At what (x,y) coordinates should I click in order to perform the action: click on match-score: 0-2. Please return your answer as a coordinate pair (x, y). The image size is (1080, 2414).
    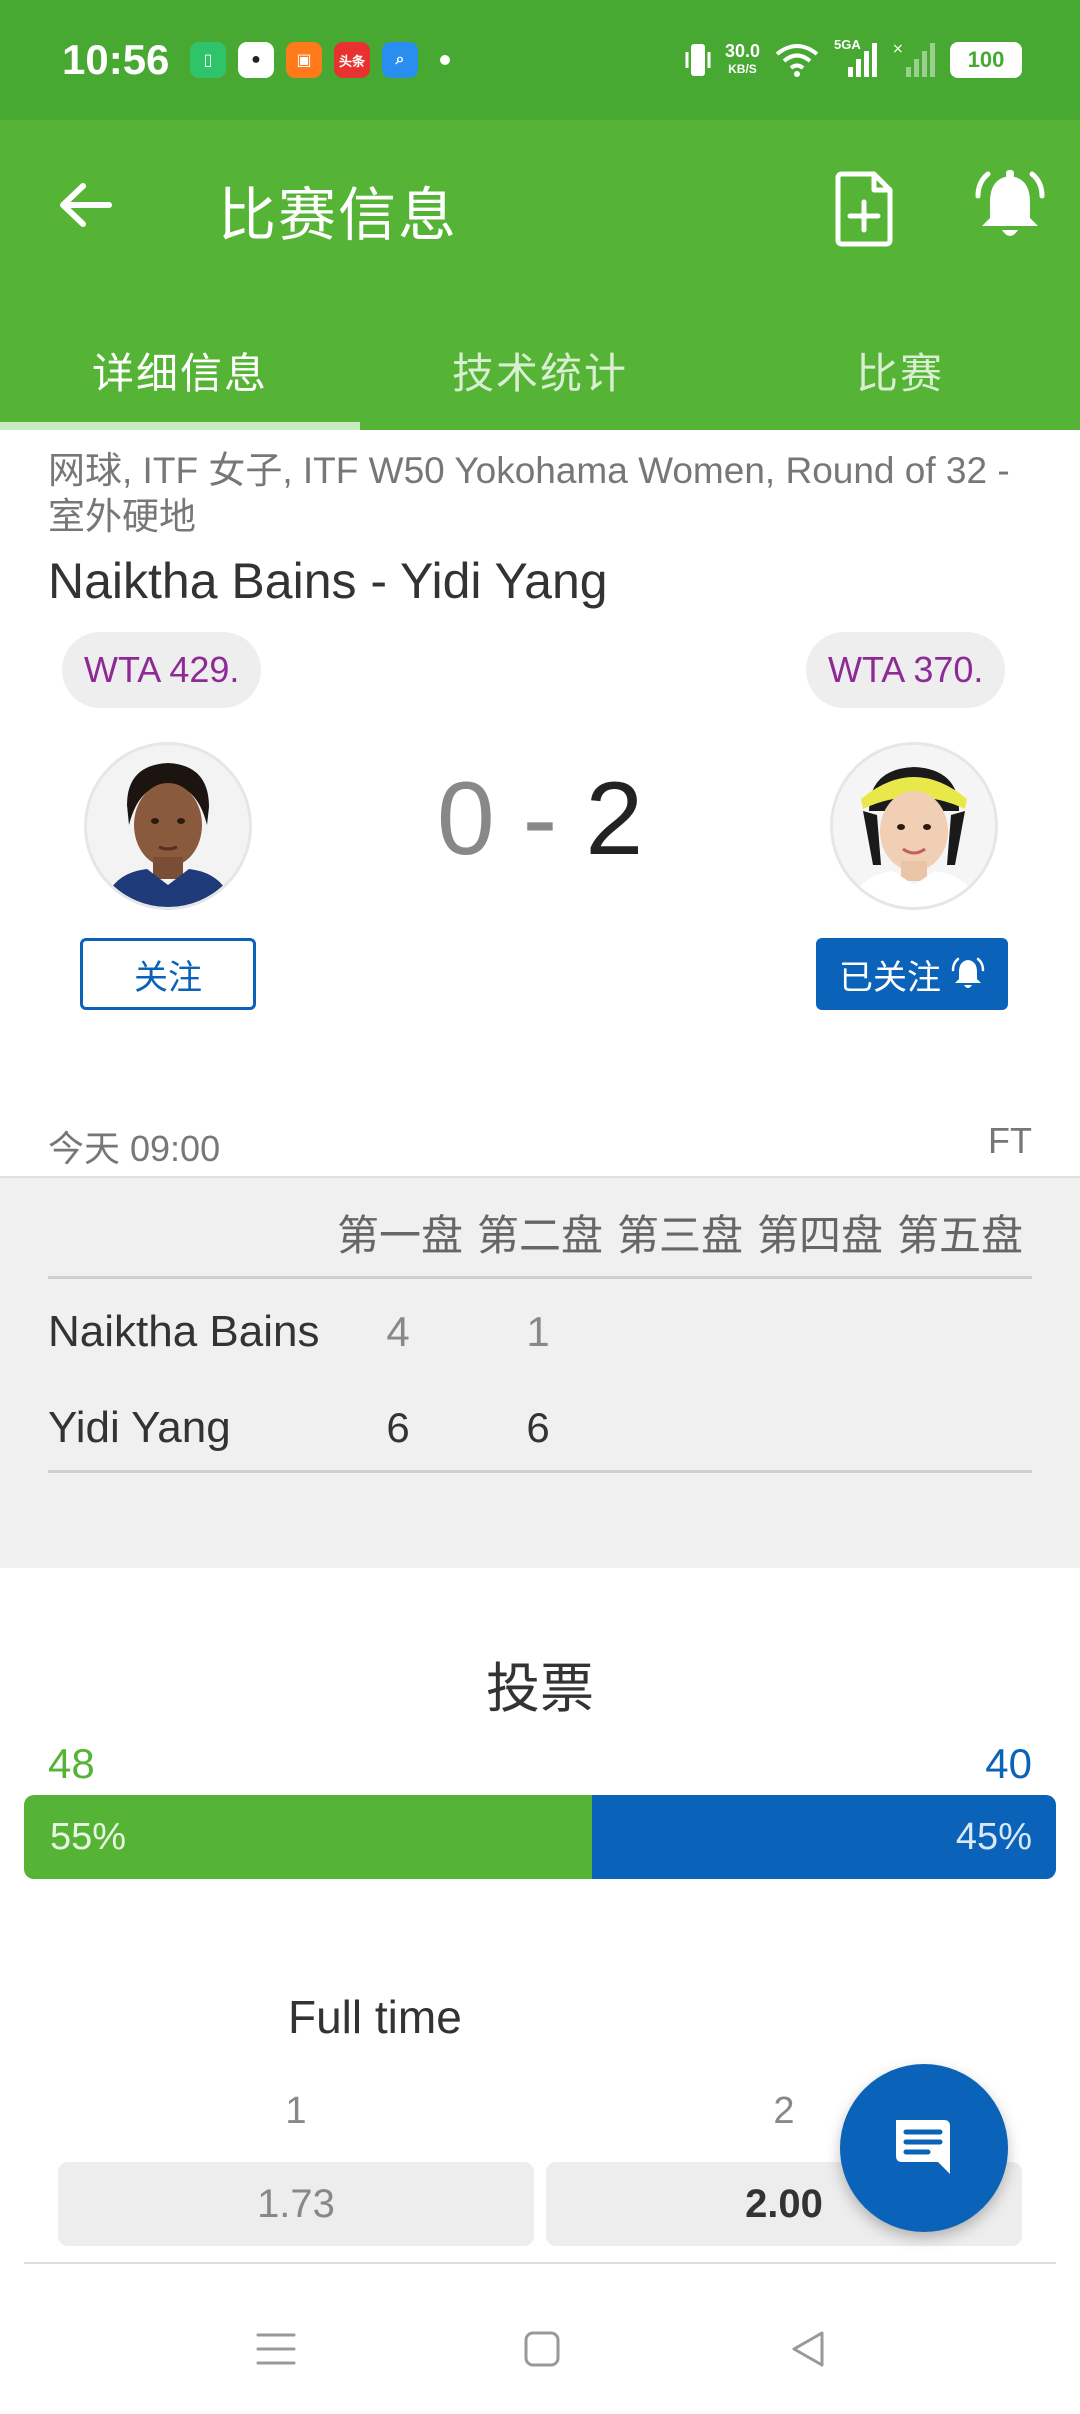
    Looking at the image, I should click on (540, 819).